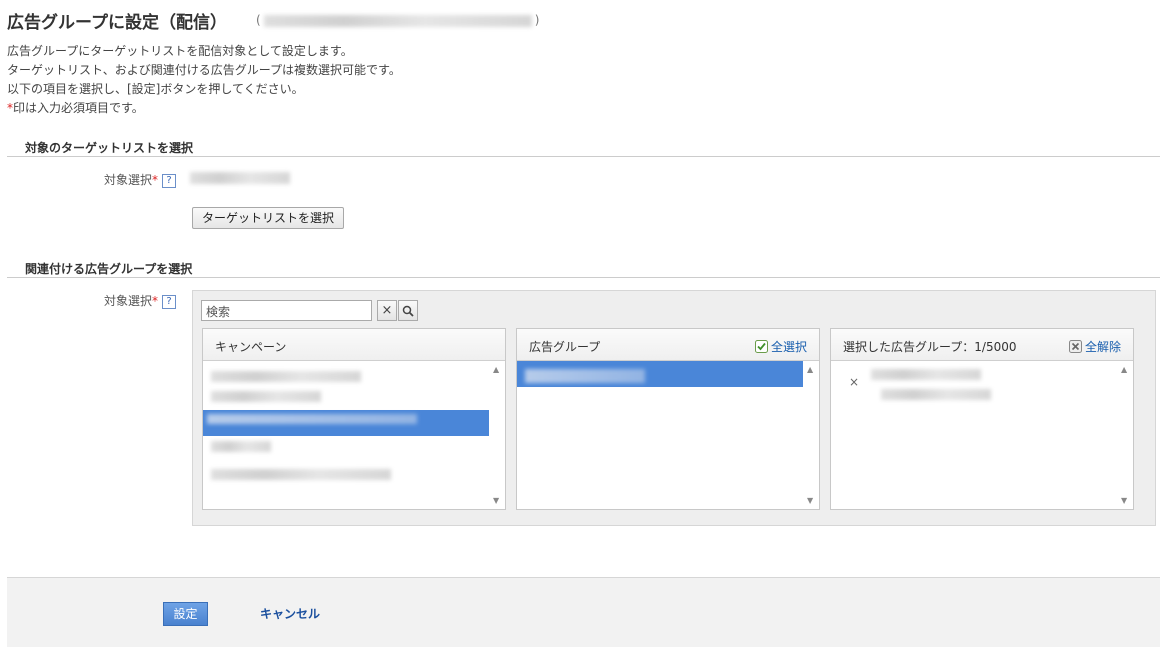 This screenshot has height=647, width=1160. Describe the element at coordinates (537, 20) in the screenshot. I see `paren-close: )` at that location.